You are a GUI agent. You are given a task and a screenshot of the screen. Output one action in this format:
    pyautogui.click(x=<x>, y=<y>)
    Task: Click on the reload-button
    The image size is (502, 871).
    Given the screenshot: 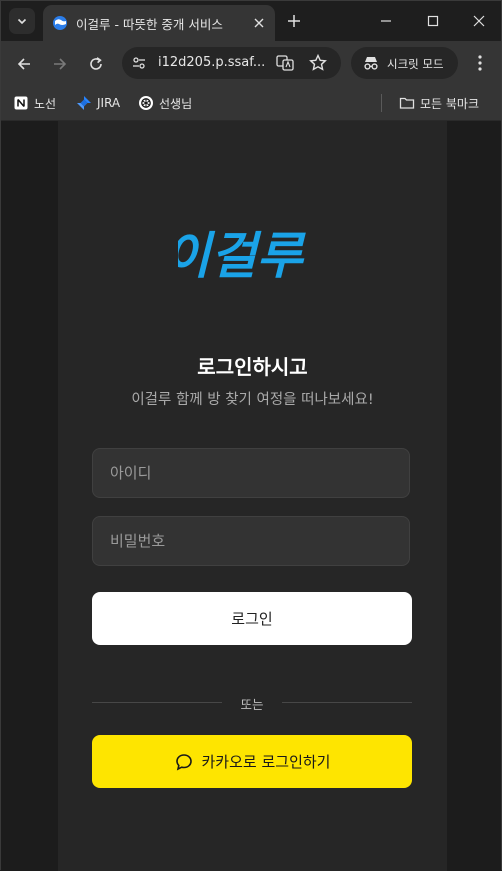 What is the action you would take?
    pyautogui.click(x=96, y=64)
    